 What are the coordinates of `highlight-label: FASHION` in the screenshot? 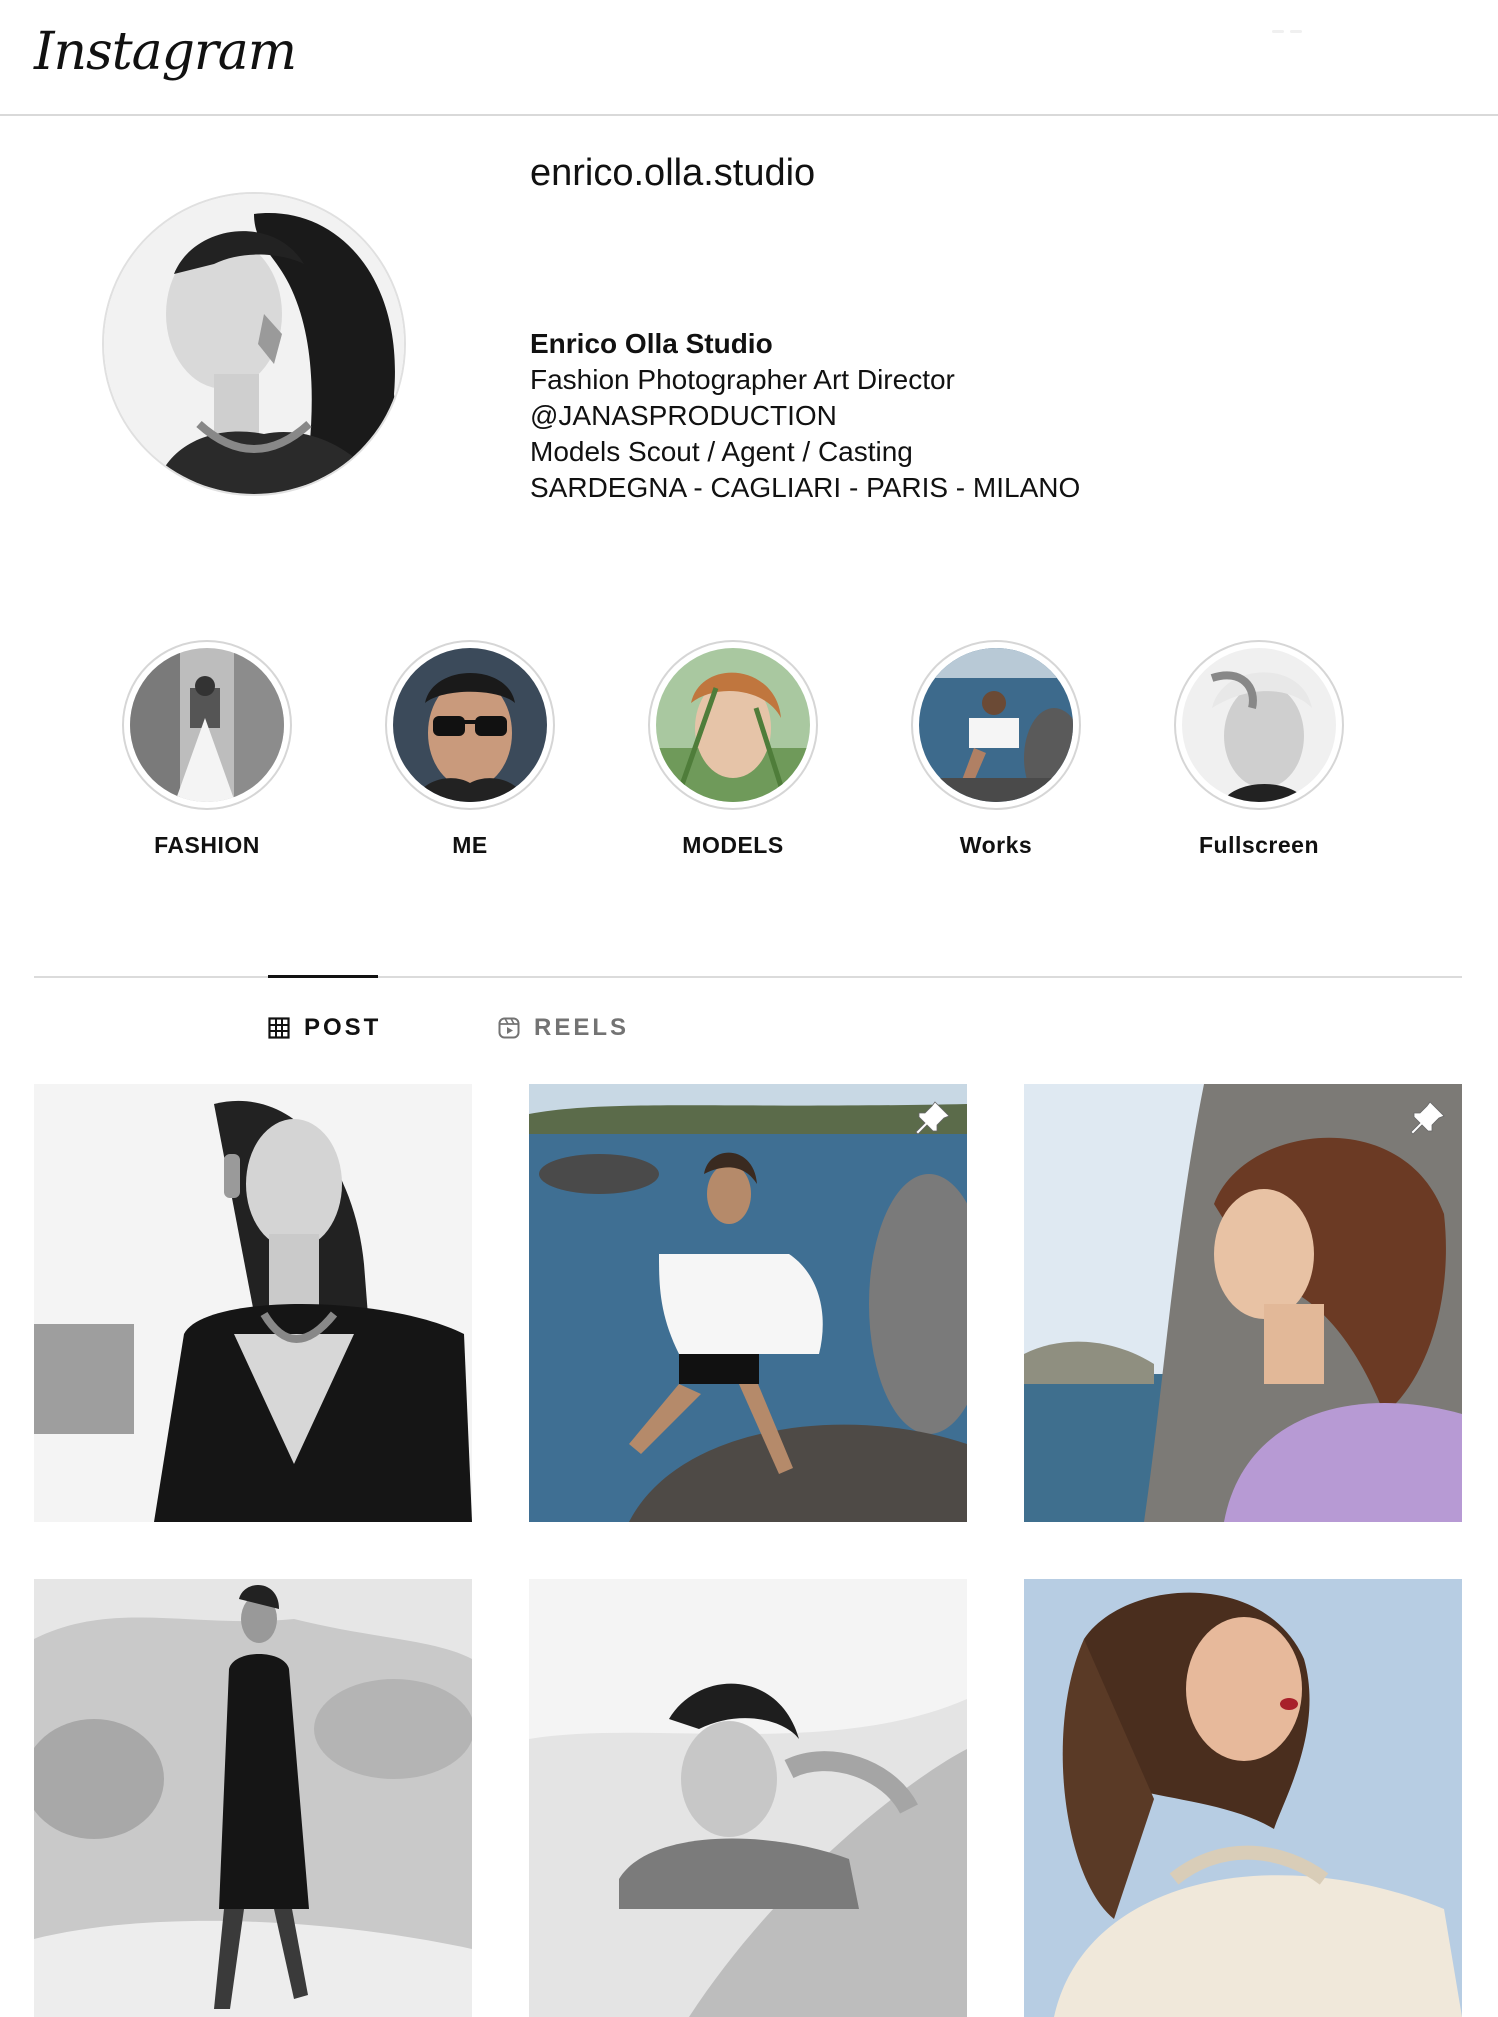 It's located at (207, 845).